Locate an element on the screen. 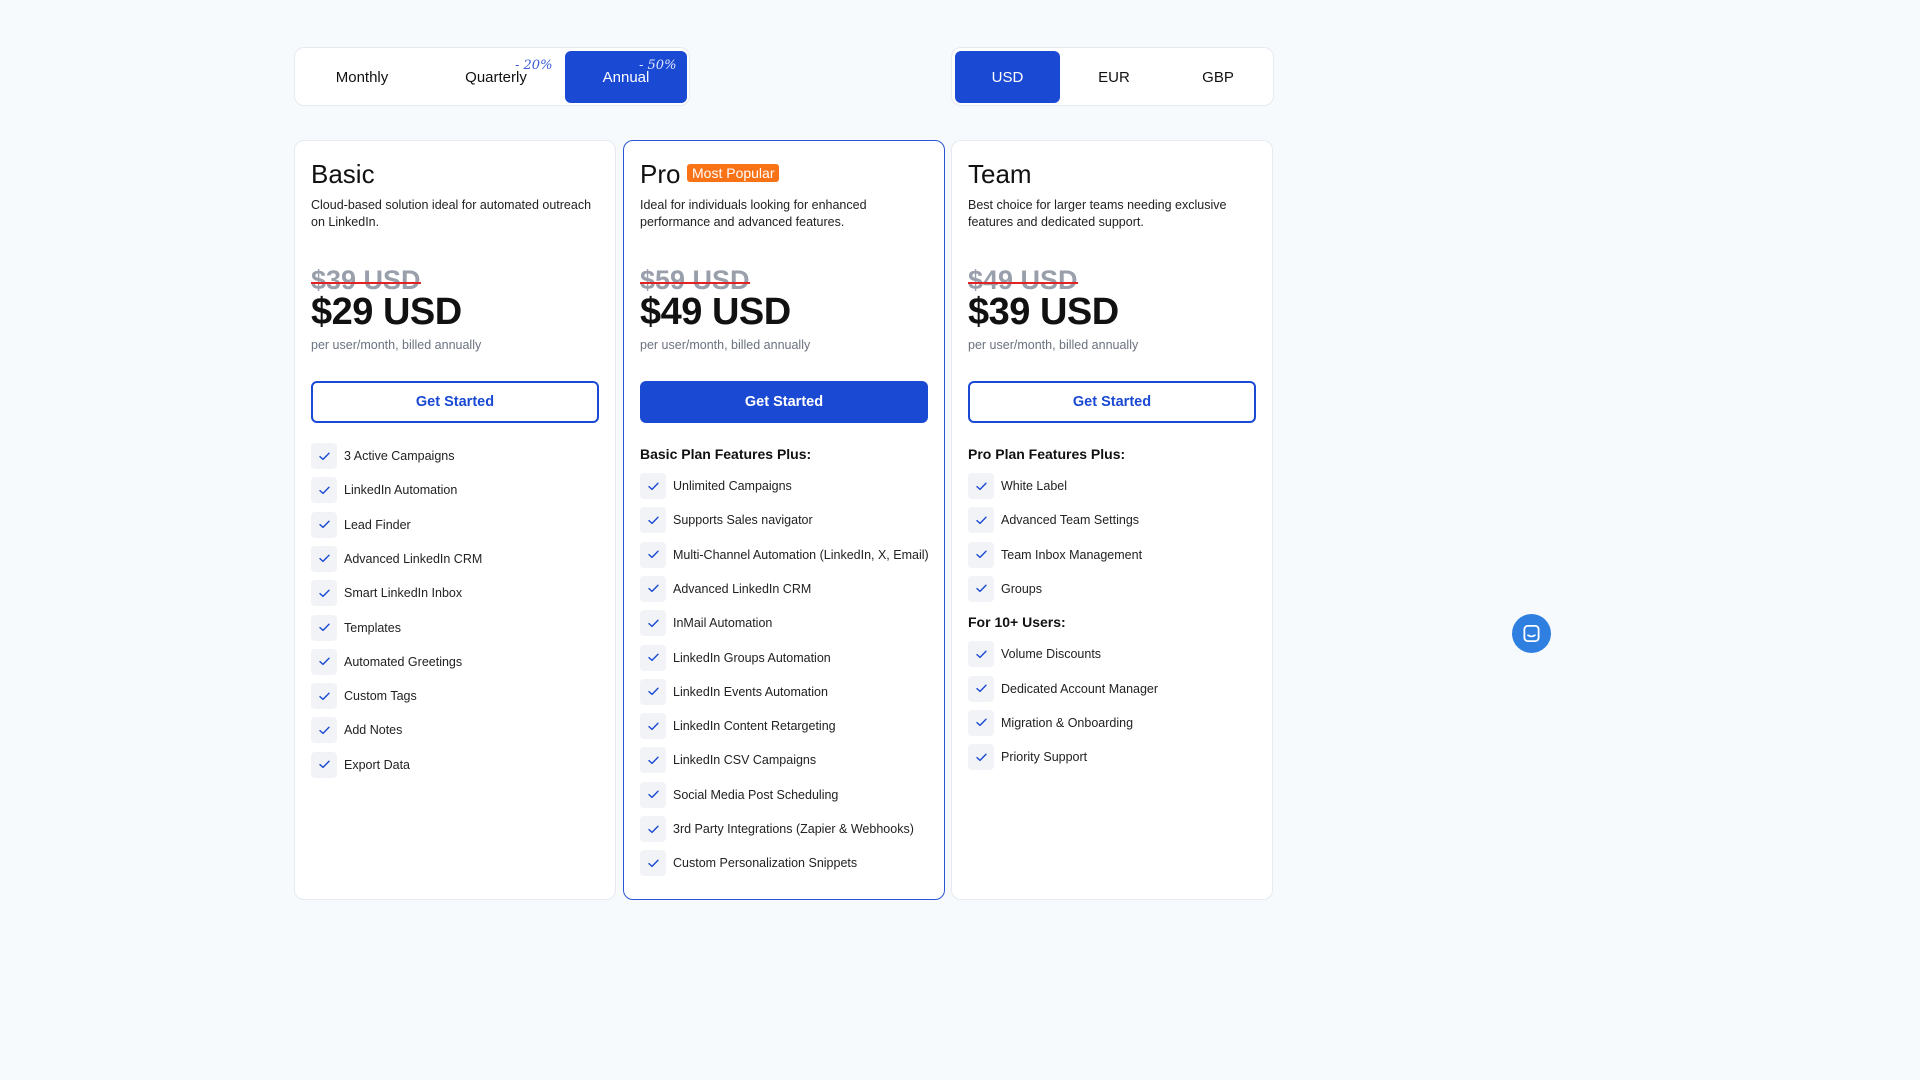  annual-discount-label: - 50% is located at coordinates (658, 65).